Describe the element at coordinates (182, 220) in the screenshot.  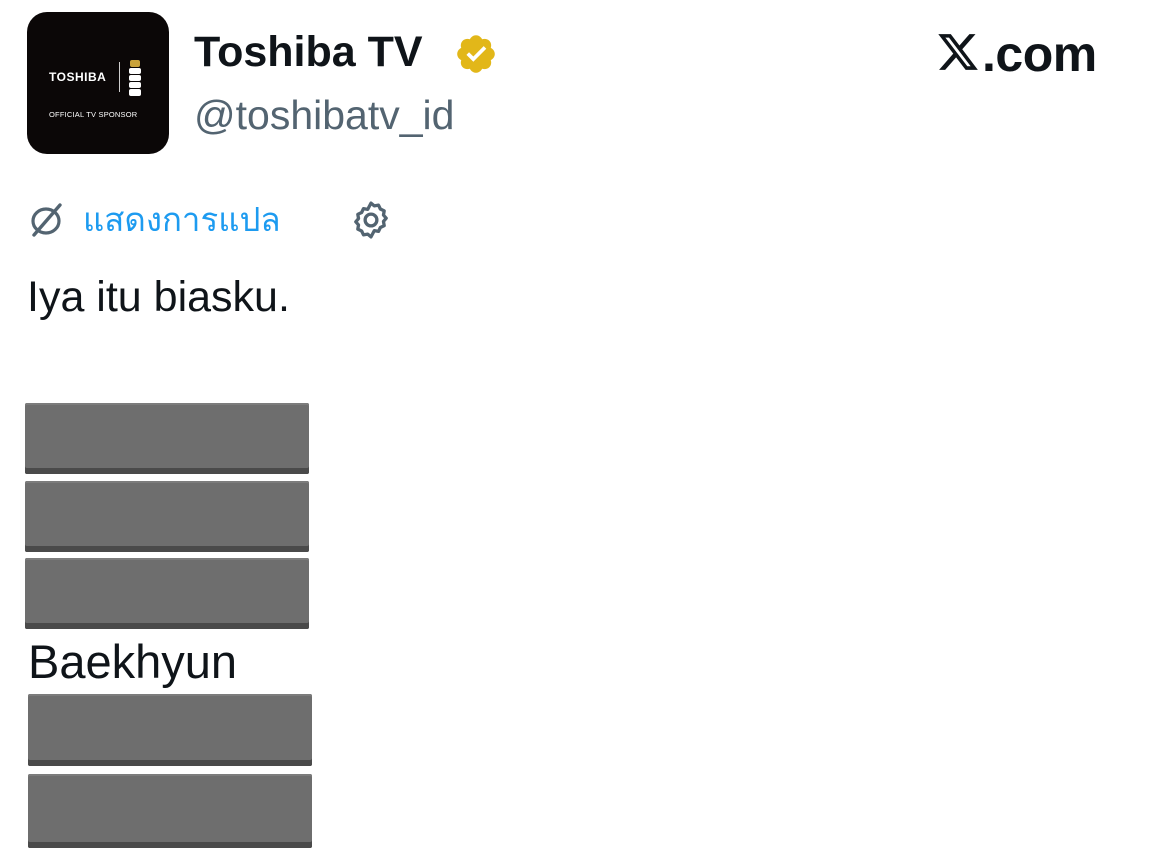
I see `show-translation-link: แสดงการแปล` at that location.